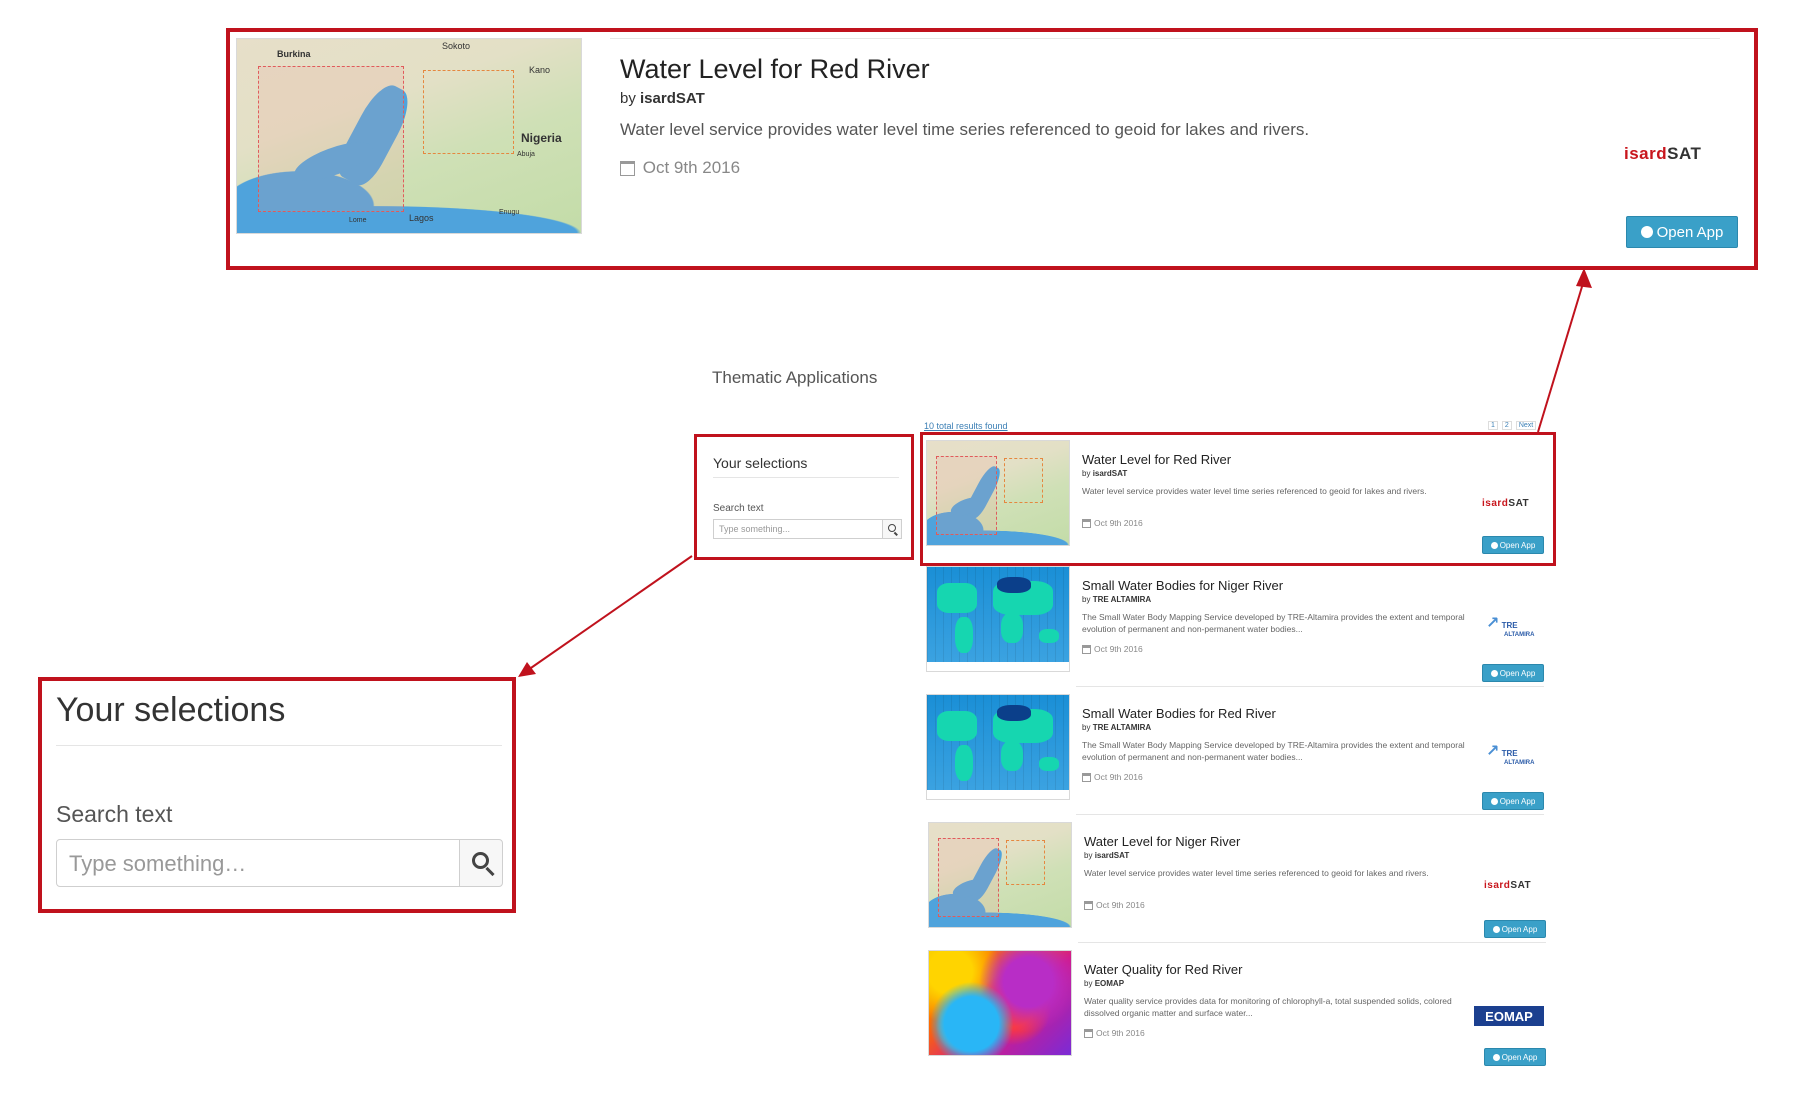 This screenshot has height=1106, width=1798. I want to click on result-2-thumbnail, so click(998, 619).